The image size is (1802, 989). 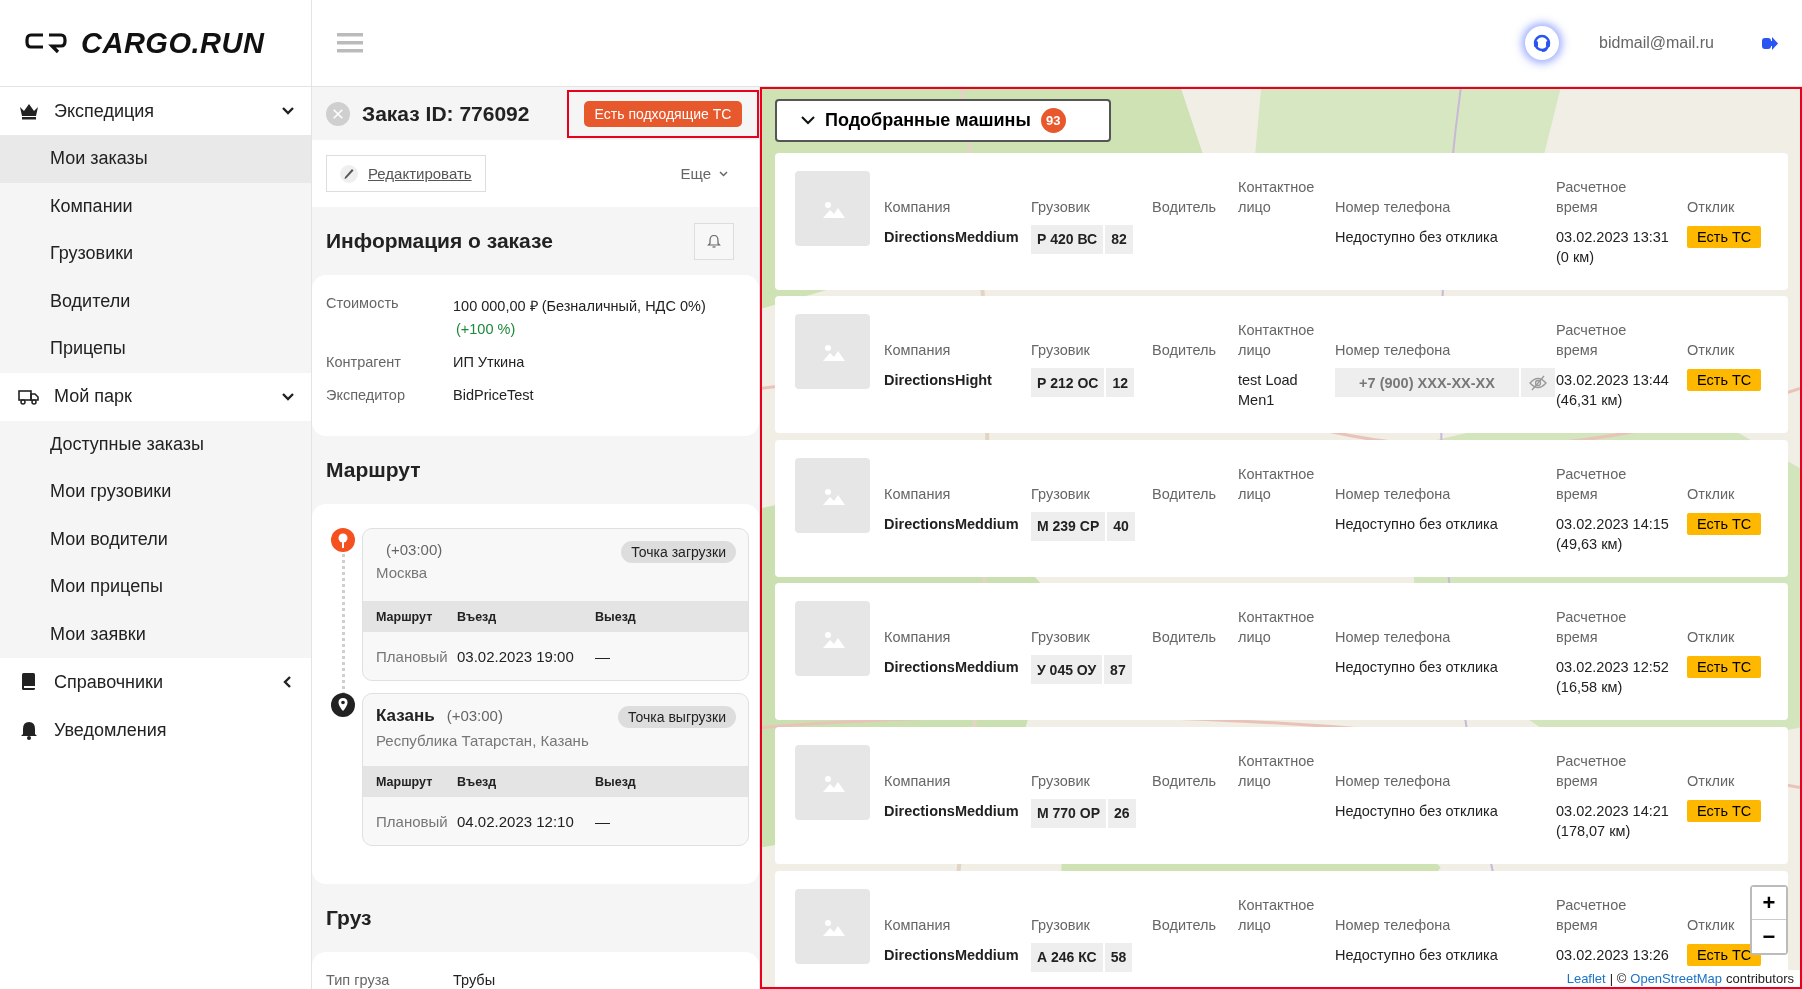 I want to click on more-dropdown: Еще, so click(x=704, y=173).